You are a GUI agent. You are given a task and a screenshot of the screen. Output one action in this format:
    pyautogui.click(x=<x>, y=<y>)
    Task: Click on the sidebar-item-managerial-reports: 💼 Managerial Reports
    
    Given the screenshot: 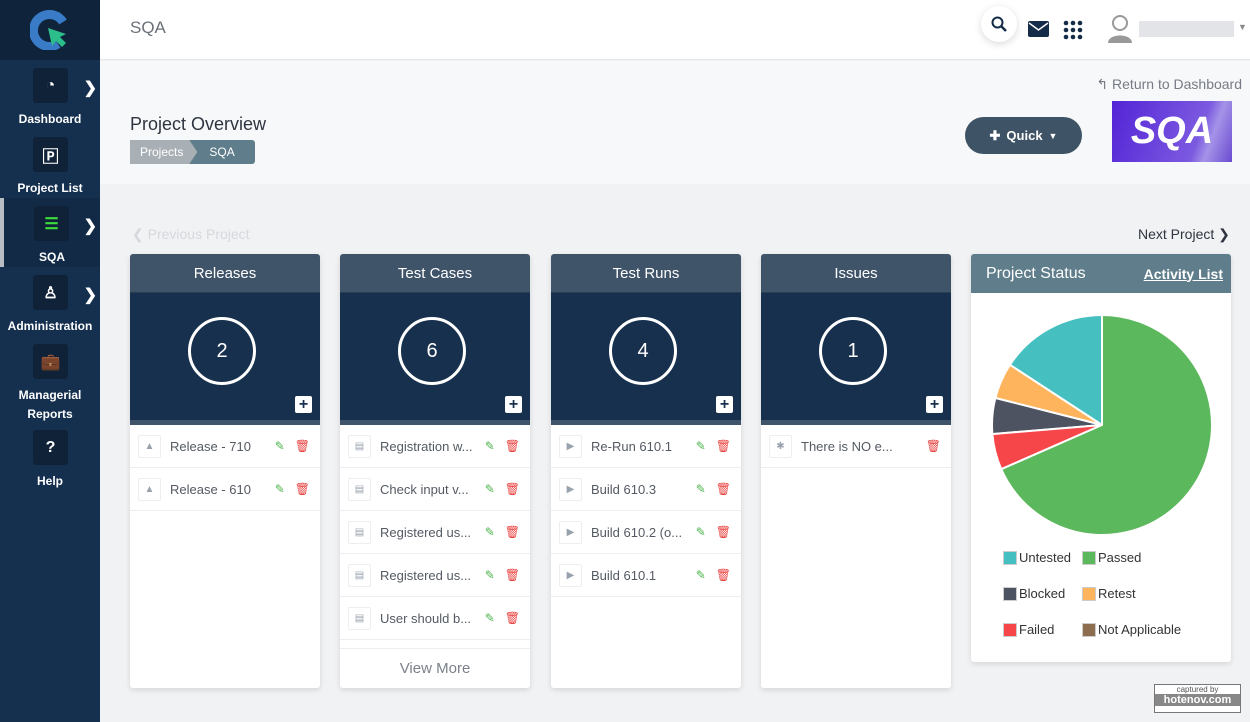 What is the action you would take?
    pyautogui.click(x=50, y=379)
    